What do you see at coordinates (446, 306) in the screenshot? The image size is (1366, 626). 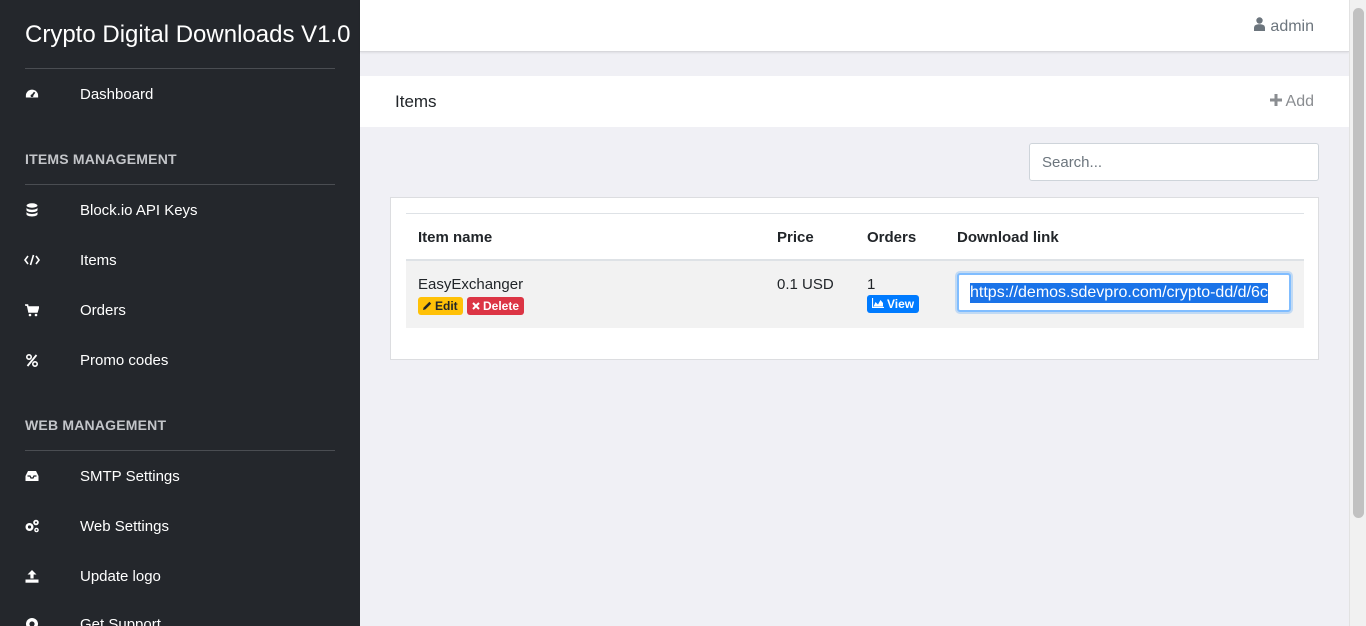 I see `edit-label: Edit` at bounding box center [446, 306].